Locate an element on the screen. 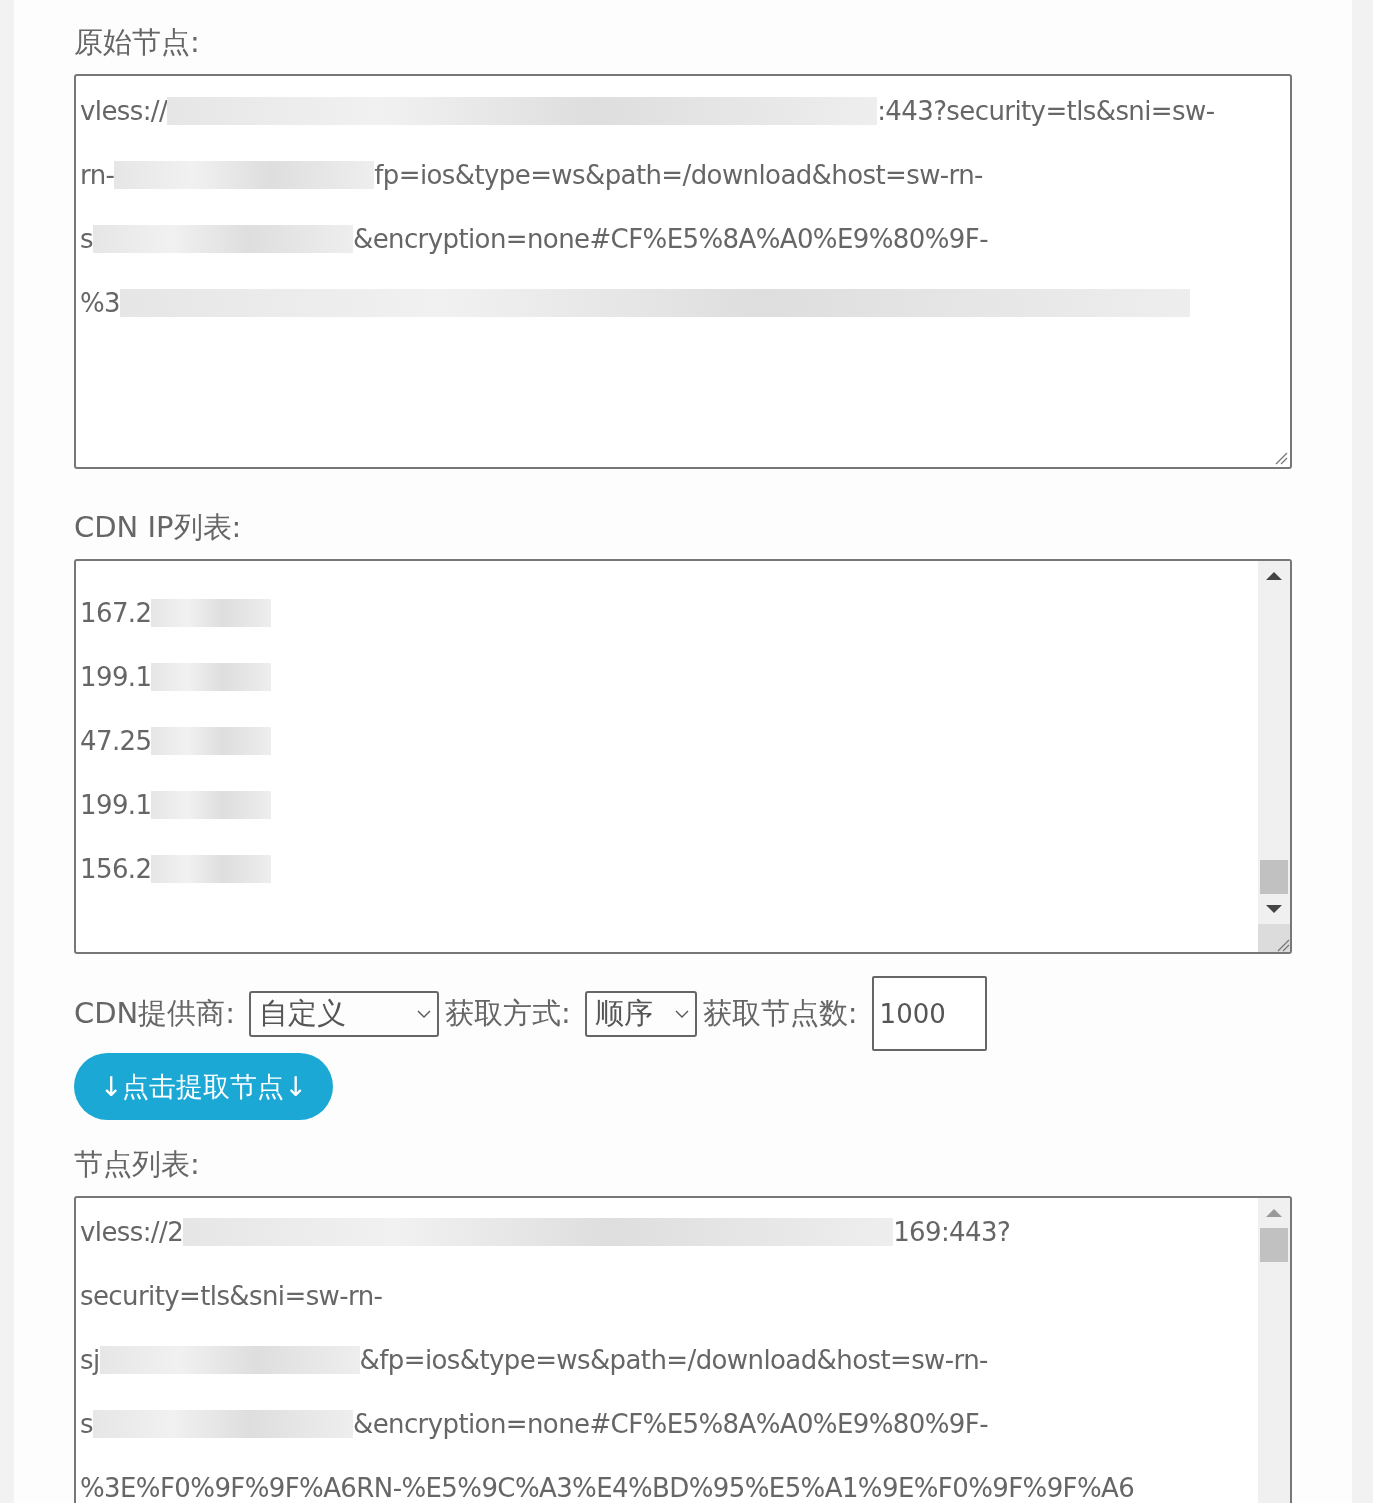  node-text: %3 is located at coordinates (100, 303).